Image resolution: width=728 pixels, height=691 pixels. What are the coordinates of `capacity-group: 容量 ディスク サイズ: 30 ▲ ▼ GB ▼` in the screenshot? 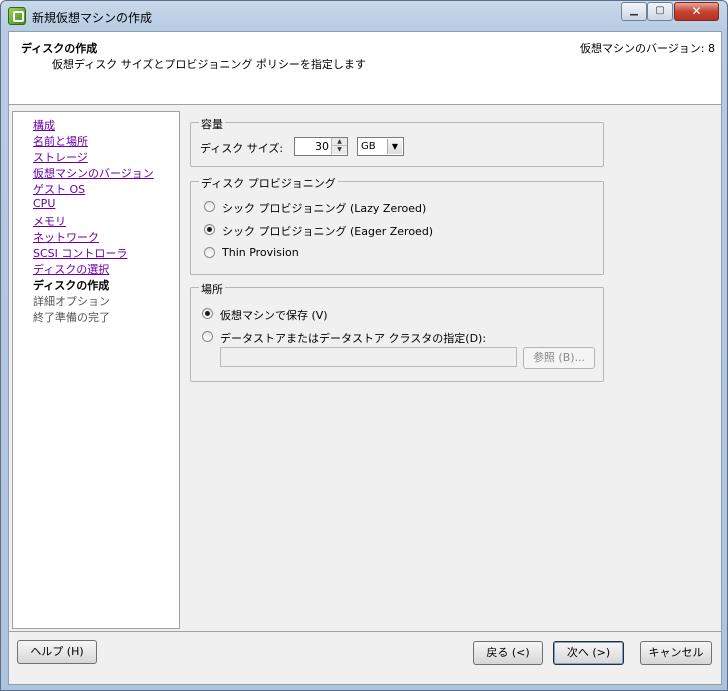 It's located at (397, 141).